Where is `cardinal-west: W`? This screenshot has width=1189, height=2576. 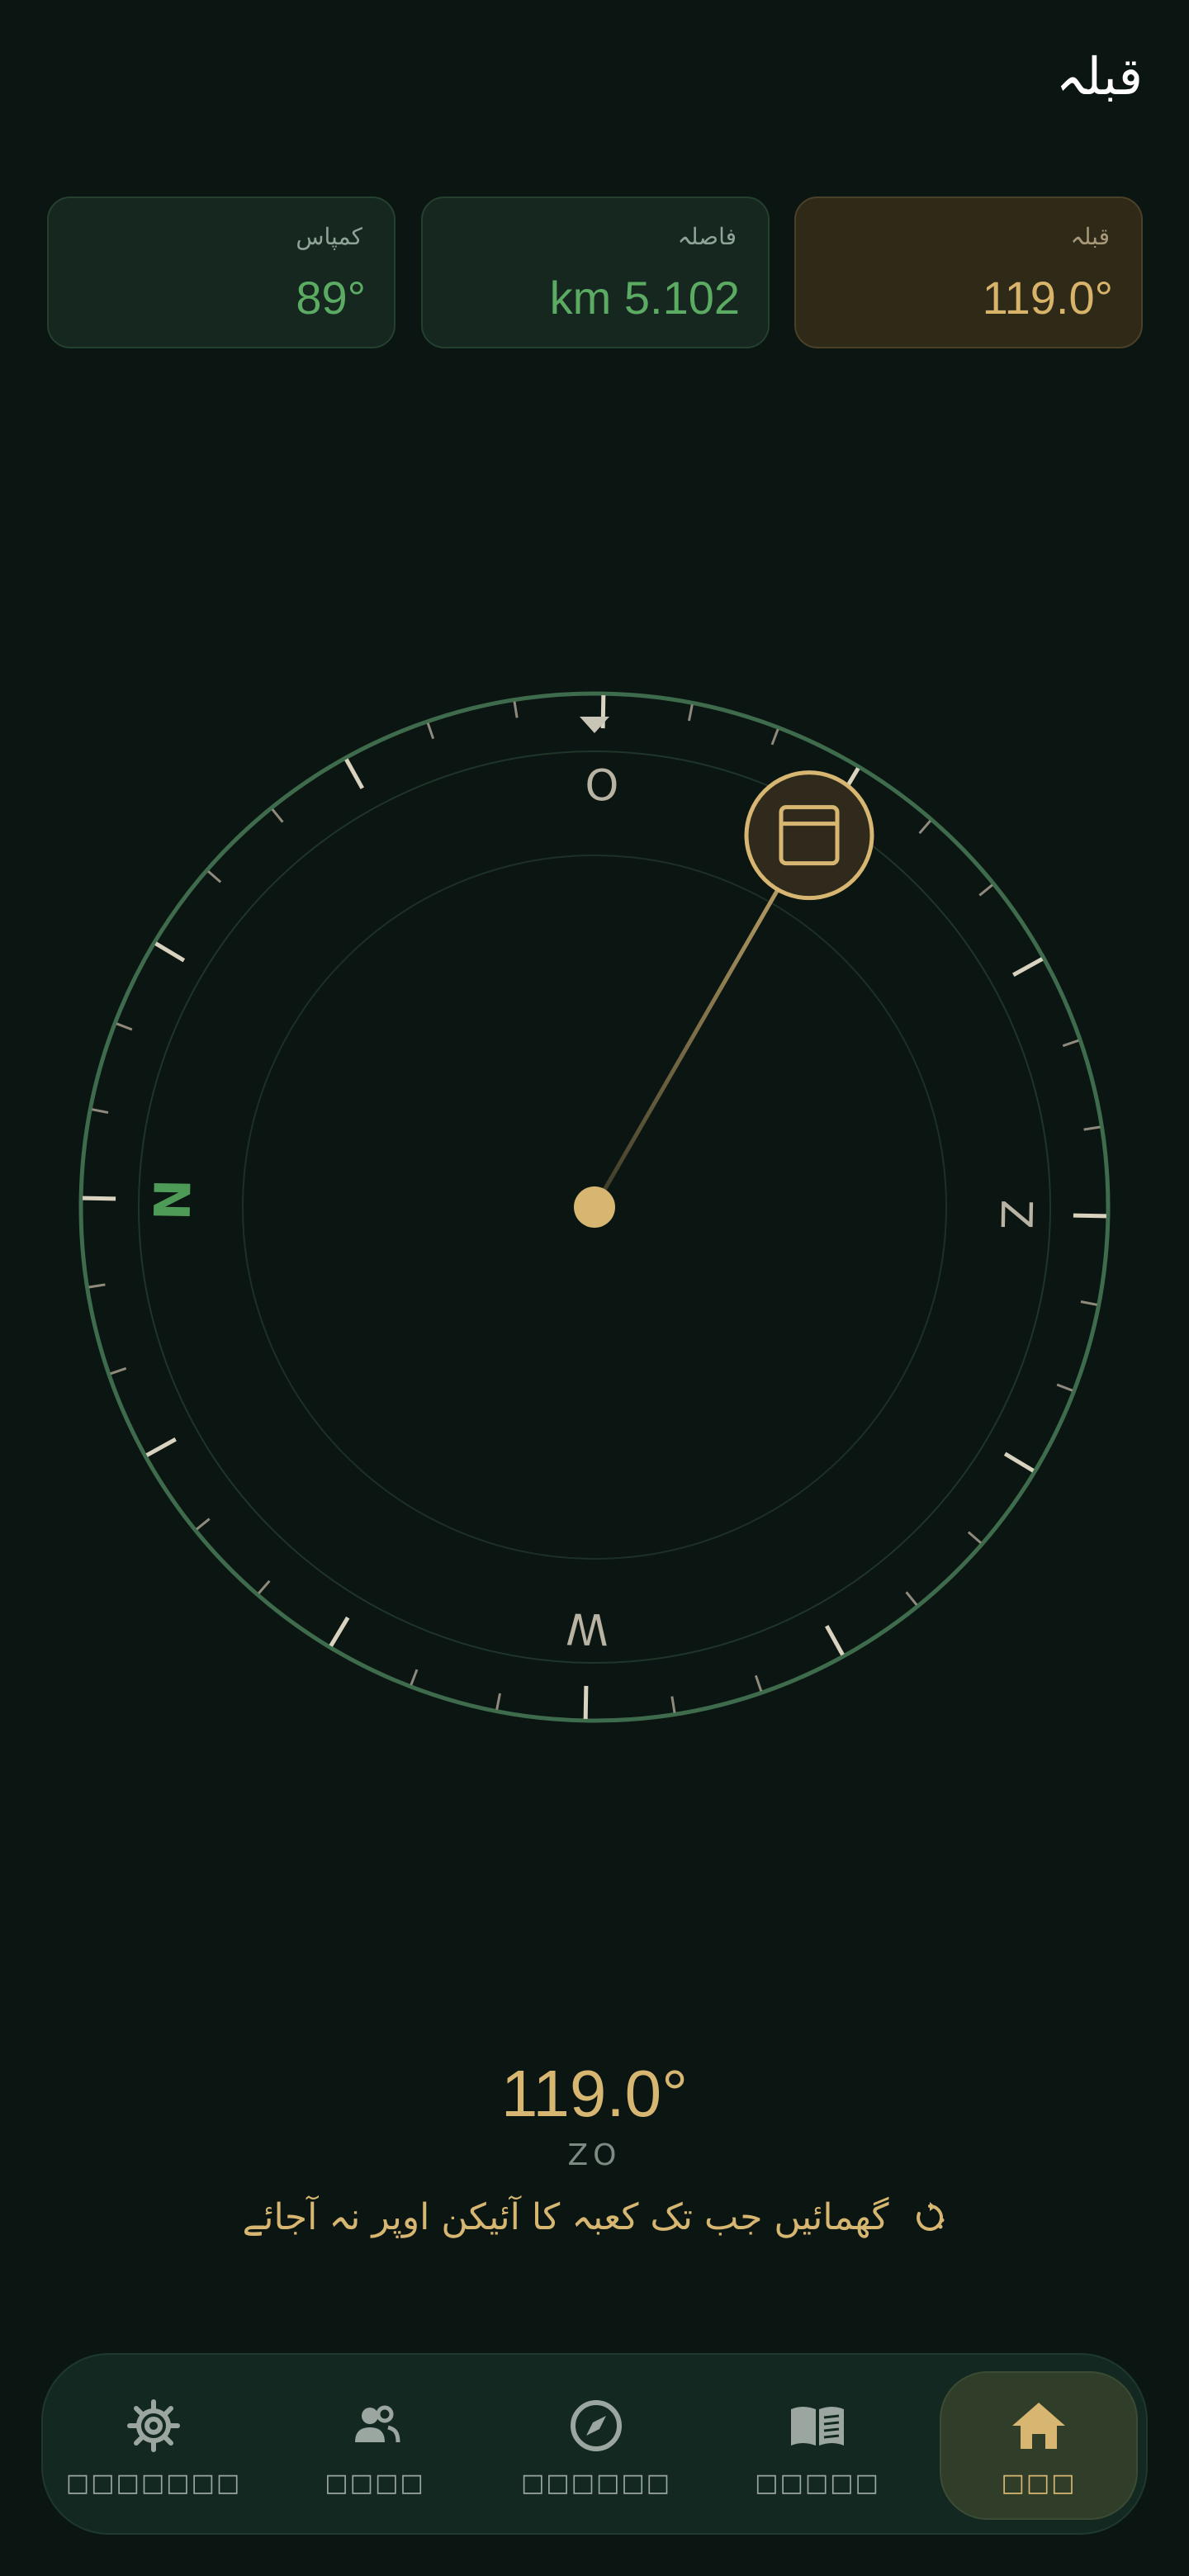
cardinal-west: W is located at coordinates (587, 1628).